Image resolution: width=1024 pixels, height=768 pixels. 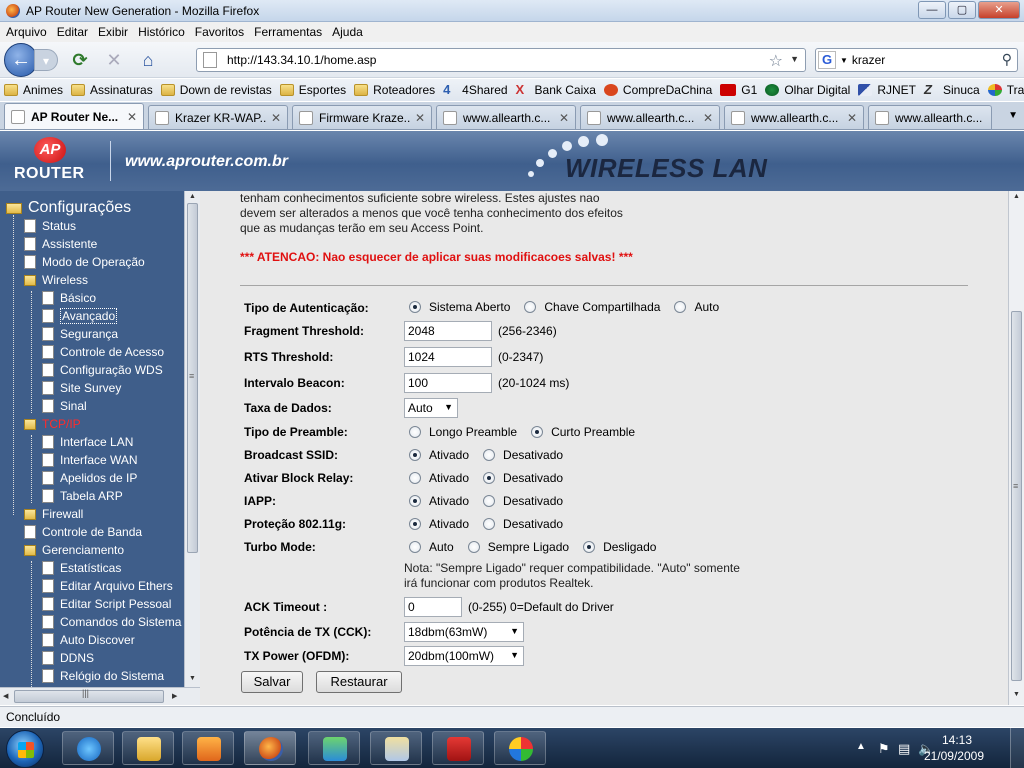 What do you see at coordinates (81, 388) in the screenshot?
I see `sidebar-item-site-survey: Site Survey` at bounding box center [81, 388].